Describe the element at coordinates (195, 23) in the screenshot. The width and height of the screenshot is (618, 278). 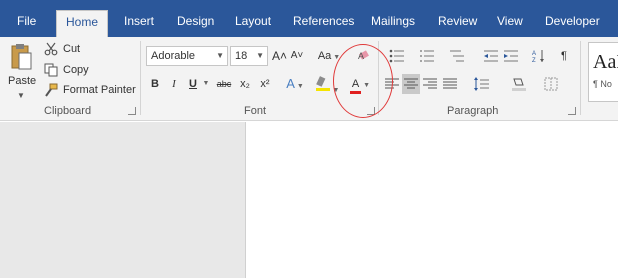
I see `tab-design: Design` at that location.